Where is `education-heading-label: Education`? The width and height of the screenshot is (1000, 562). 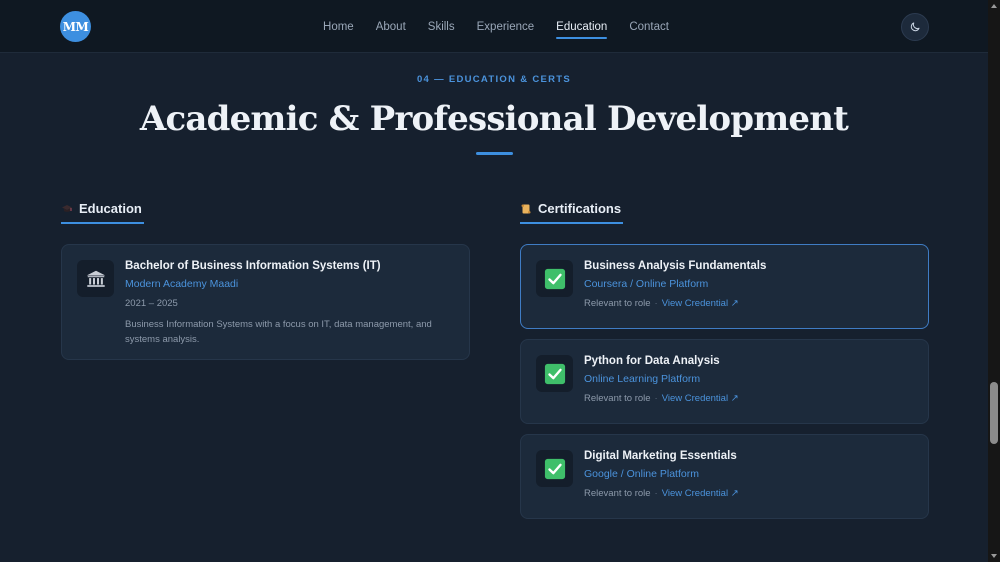 education-heading-label: Education is located at coordinates (110, 208).